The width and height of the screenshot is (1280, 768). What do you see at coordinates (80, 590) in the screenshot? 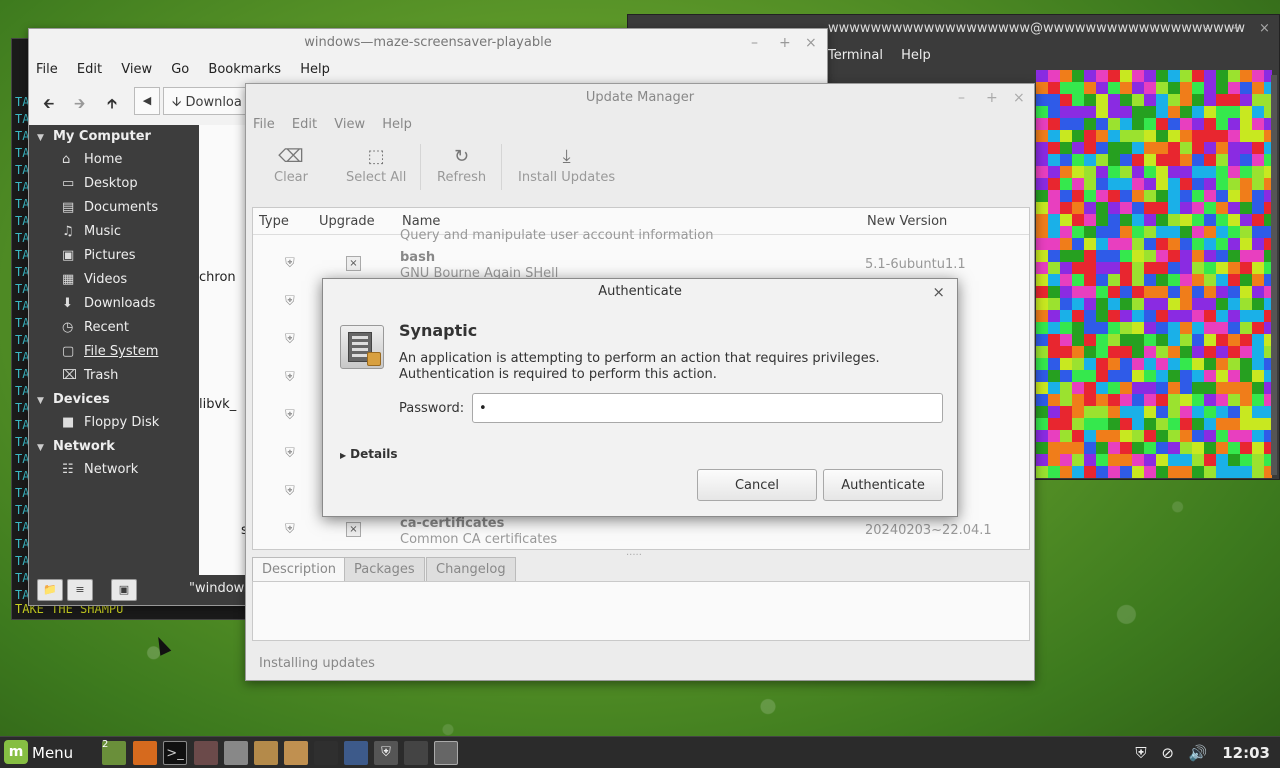
I see `tree-view-icon: ≡` at bounding box center [80, 590].